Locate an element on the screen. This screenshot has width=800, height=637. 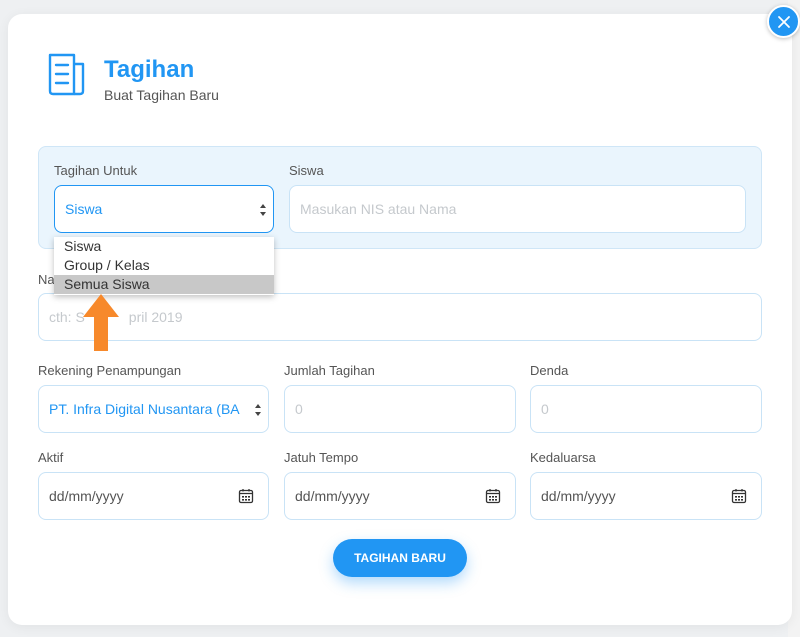
denda-input: 0 is located at coordinates (646, 409).